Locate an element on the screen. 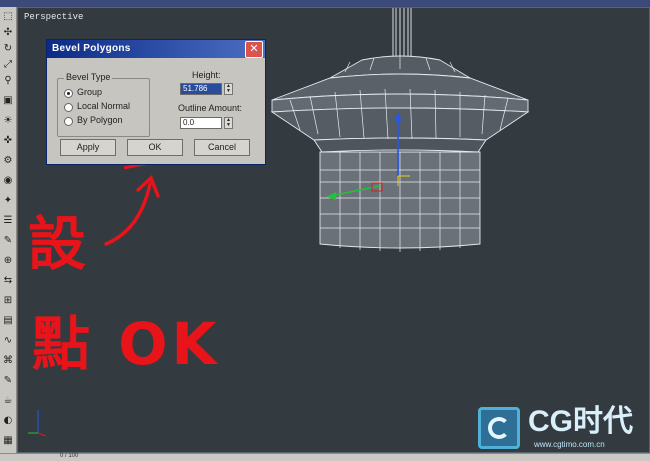 Image resolution: width=650 pixels, height=461 pixels. watermark-brand: CG时代 is located at coordinates (580, 421).